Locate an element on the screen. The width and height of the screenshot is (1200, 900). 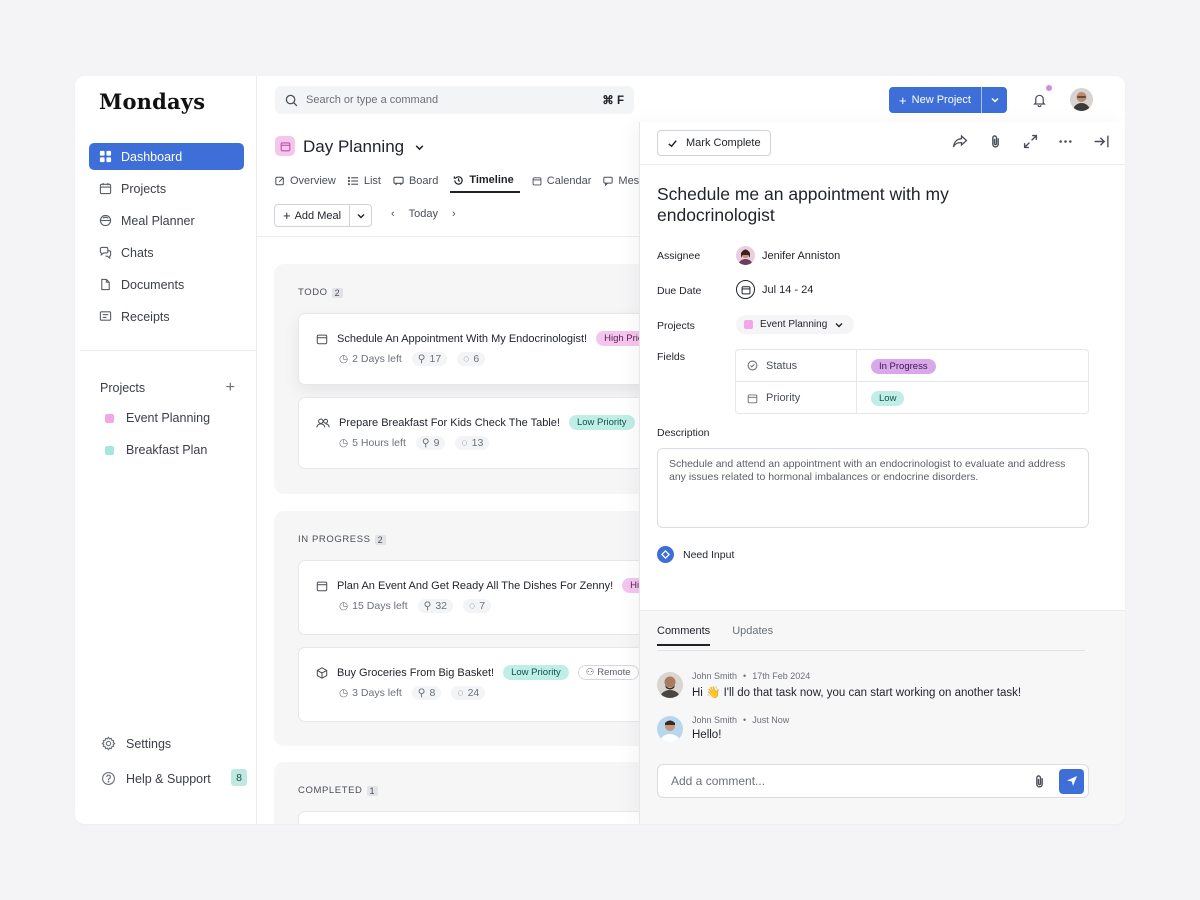
fields-table: Status In Progress Priority Low is located at coordinates (912, 381).